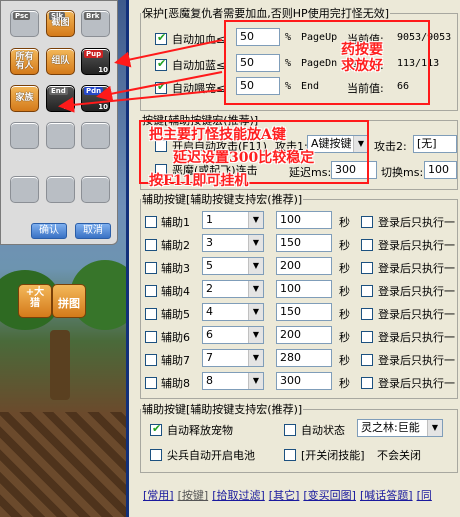 The width and height of the screenshot is (460, 517). I want to click on arrow-to-pup, so click(168, 53).